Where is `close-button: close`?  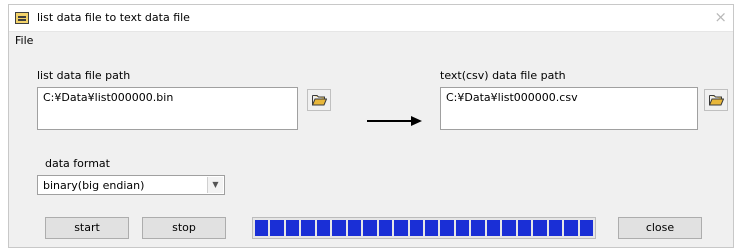
close-button: close is located at coordinates (660, 228).